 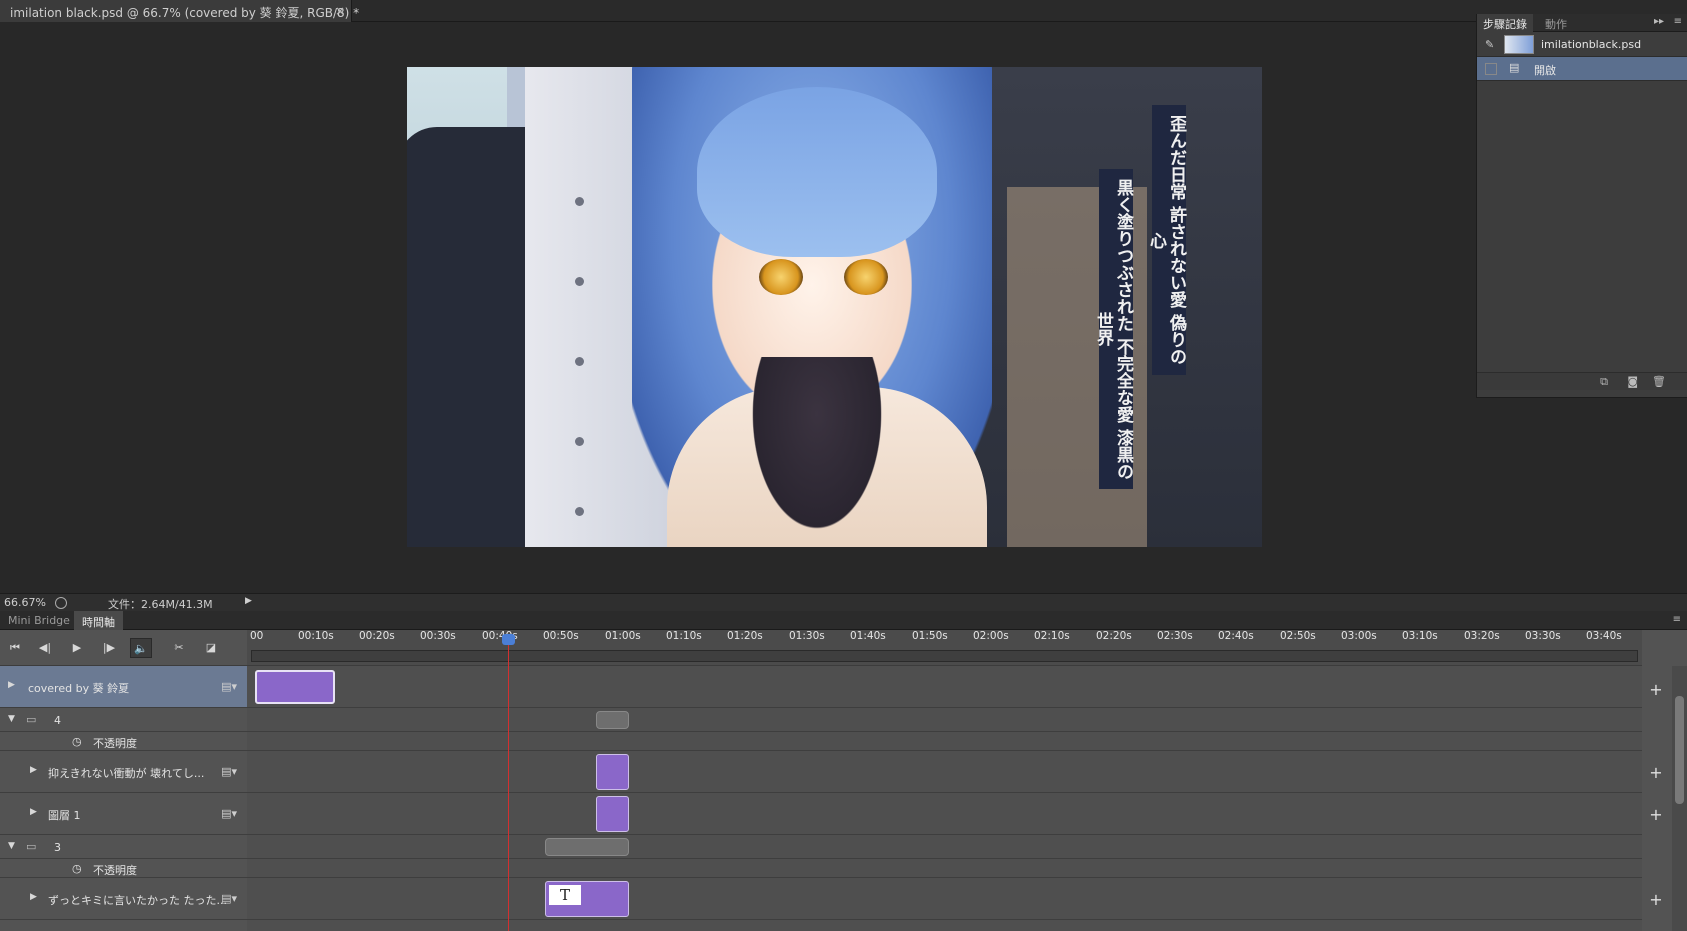 I want to click on snapshot-name: imilationblack.psd, so click(x=1591, y=44).